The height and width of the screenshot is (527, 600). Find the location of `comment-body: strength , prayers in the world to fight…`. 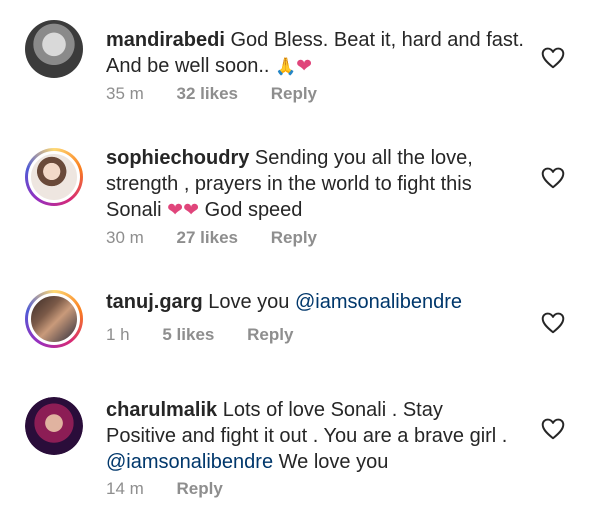

comment-body: strength , prayers in the world to fight… is located at coordinates (289, 184).